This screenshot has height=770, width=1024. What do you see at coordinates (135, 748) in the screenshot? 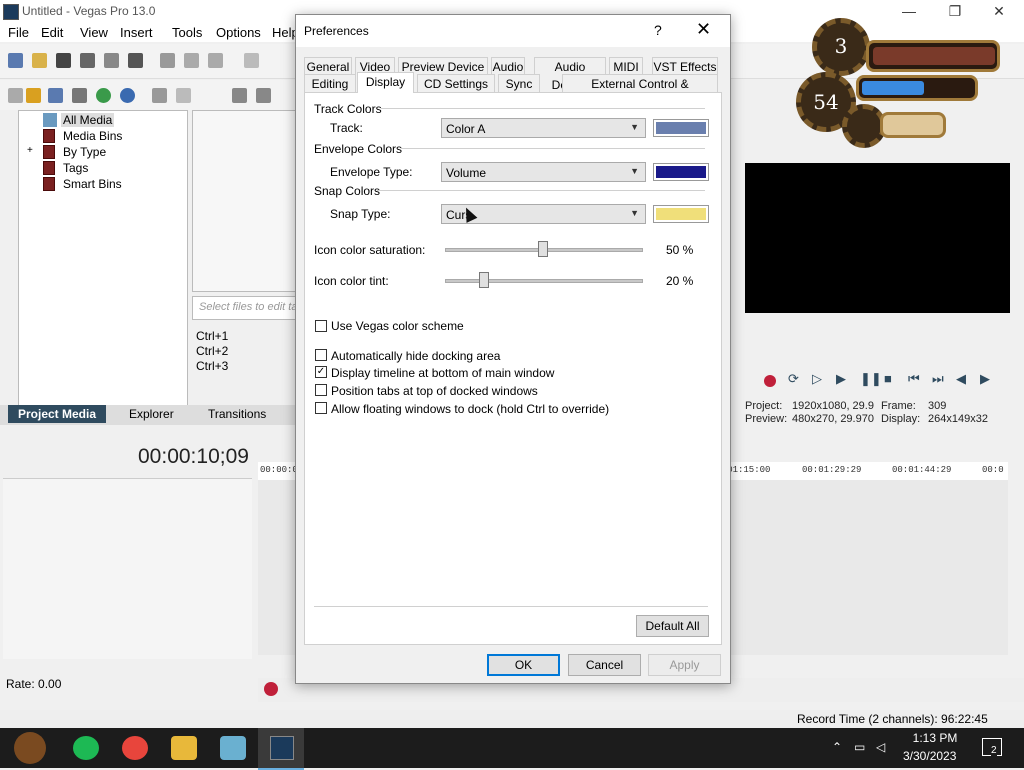
I see `chrome-icon` at bounding box center [135, 748].